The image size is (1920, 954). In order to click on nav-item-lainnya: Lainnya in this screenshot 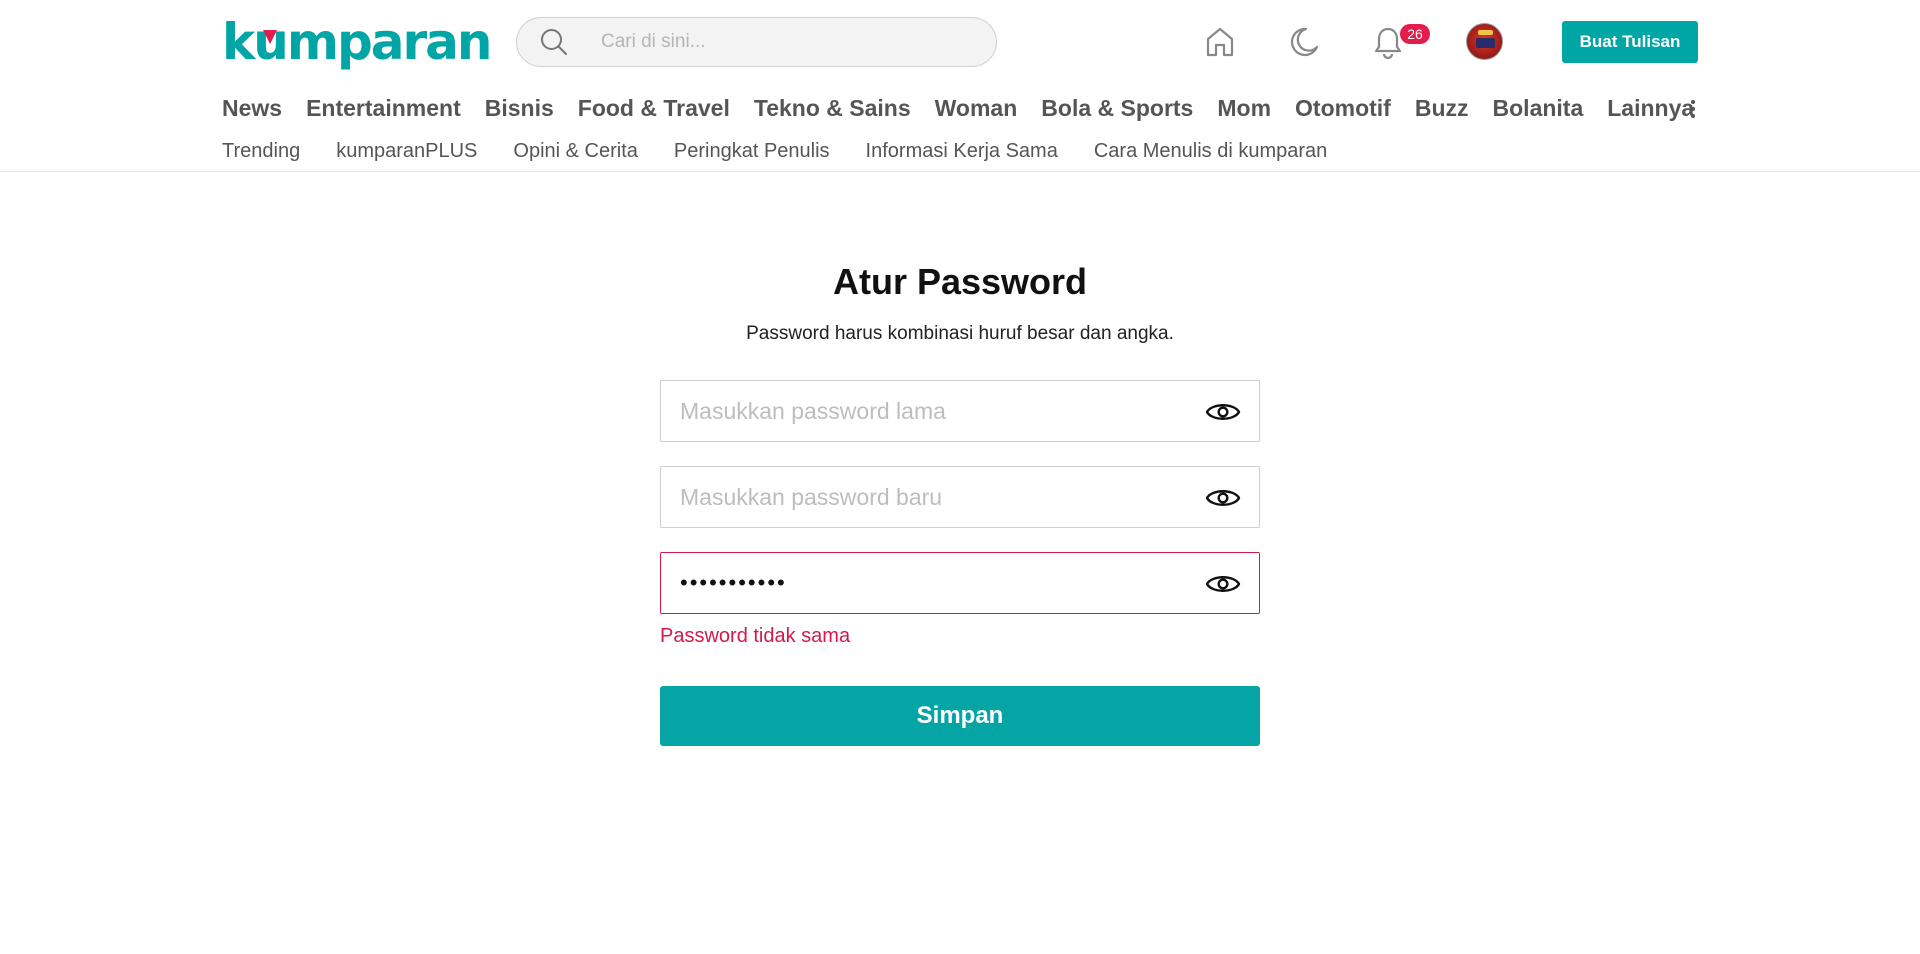, I will do `click(1650, 108)`.